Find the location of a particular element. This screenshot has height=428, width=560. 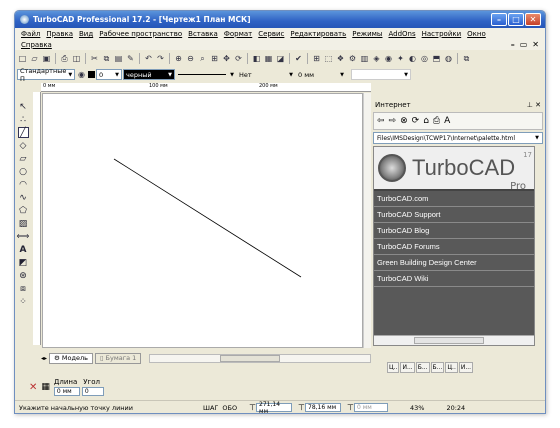

modify-icon: ⧈ is located at coordinates (23, 288).